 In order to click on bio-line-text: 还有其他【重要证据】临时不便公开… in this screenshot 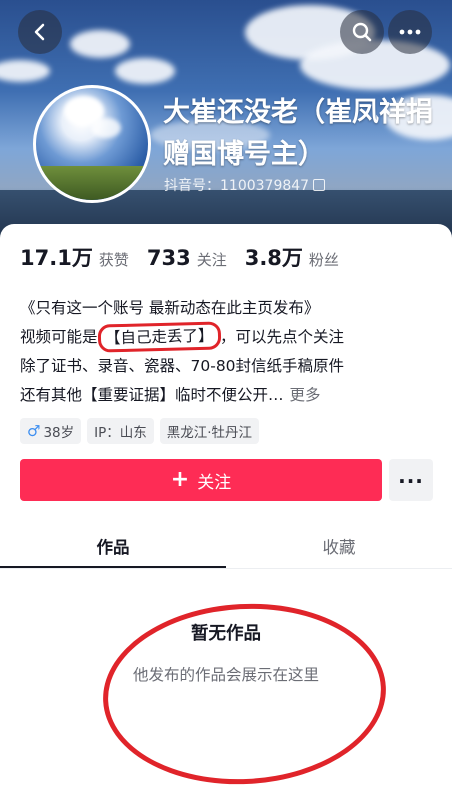, I will do `click(152, 395)`.